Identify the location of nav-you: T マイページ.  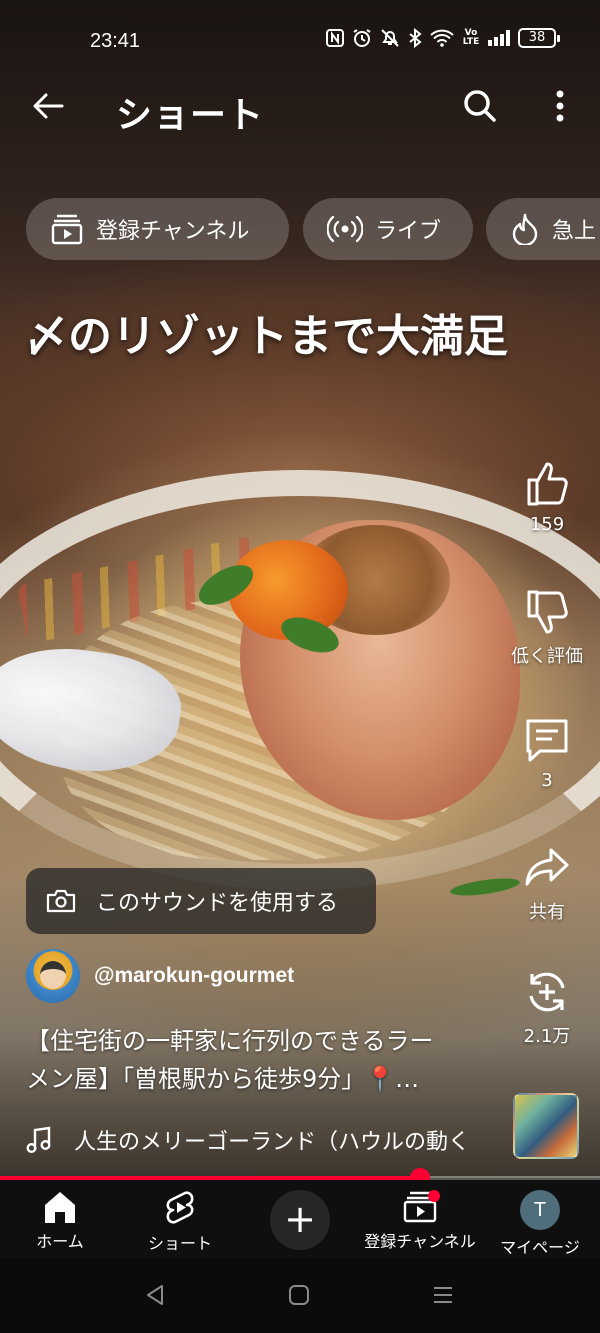
(540, 1224).